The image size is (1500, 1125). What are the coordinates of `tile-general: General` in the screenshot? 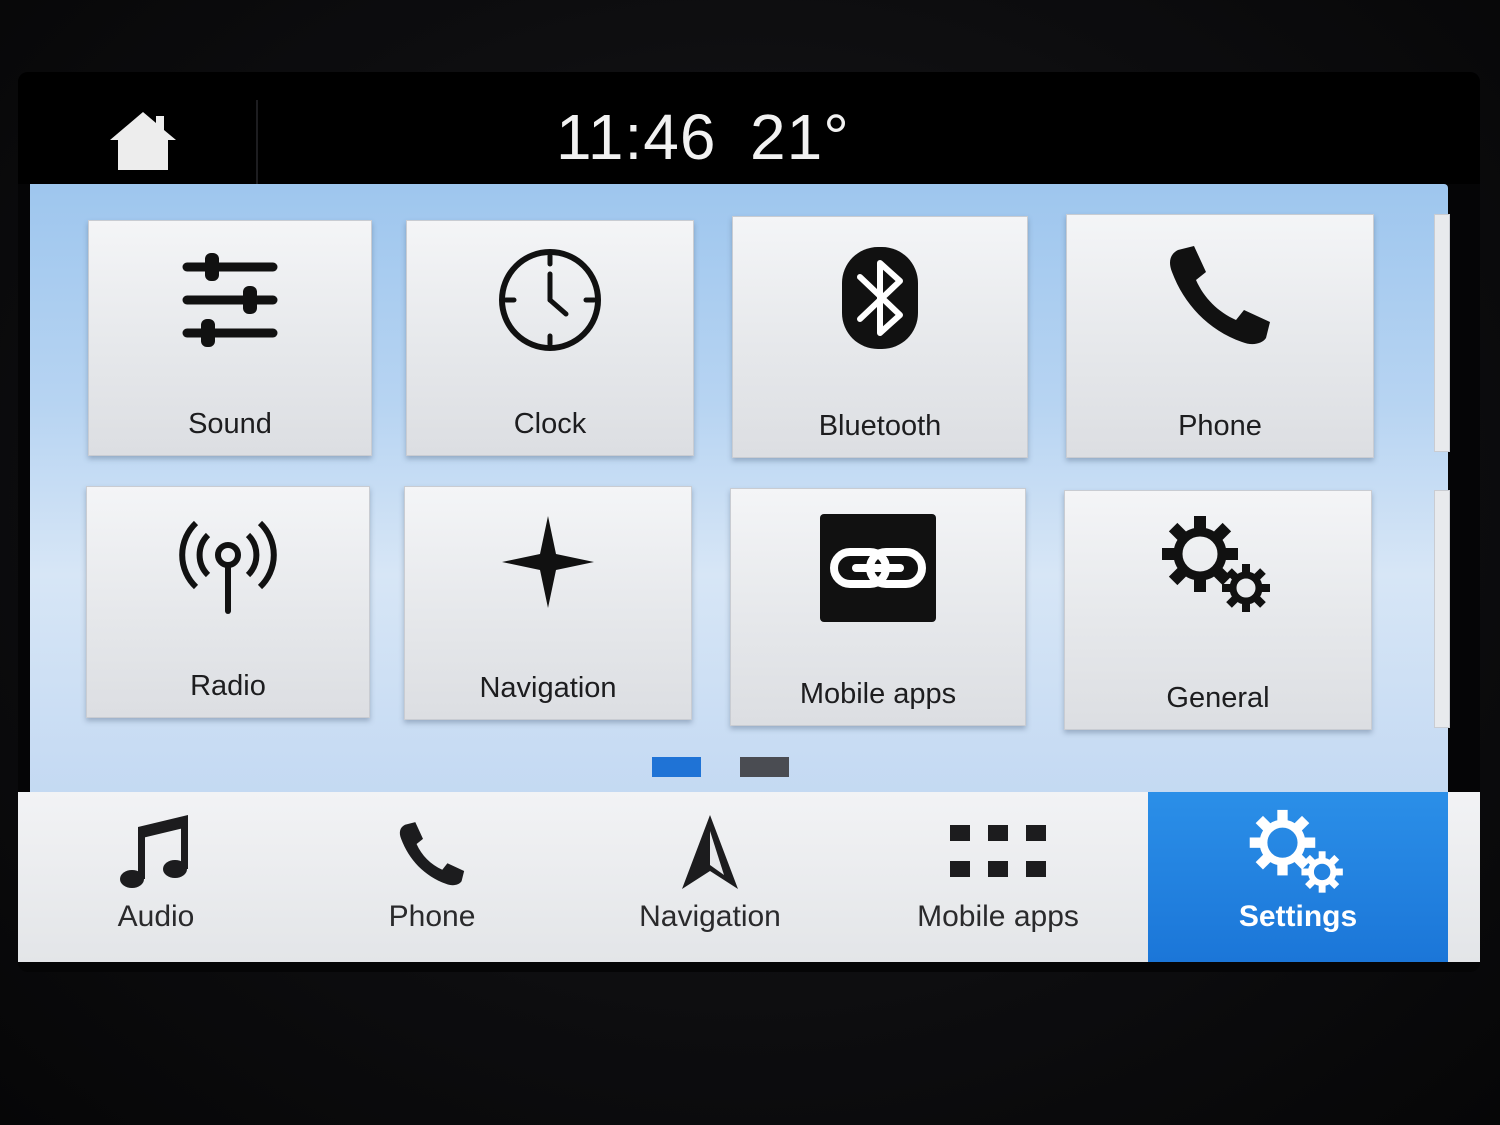 It's located at (1218, 610).